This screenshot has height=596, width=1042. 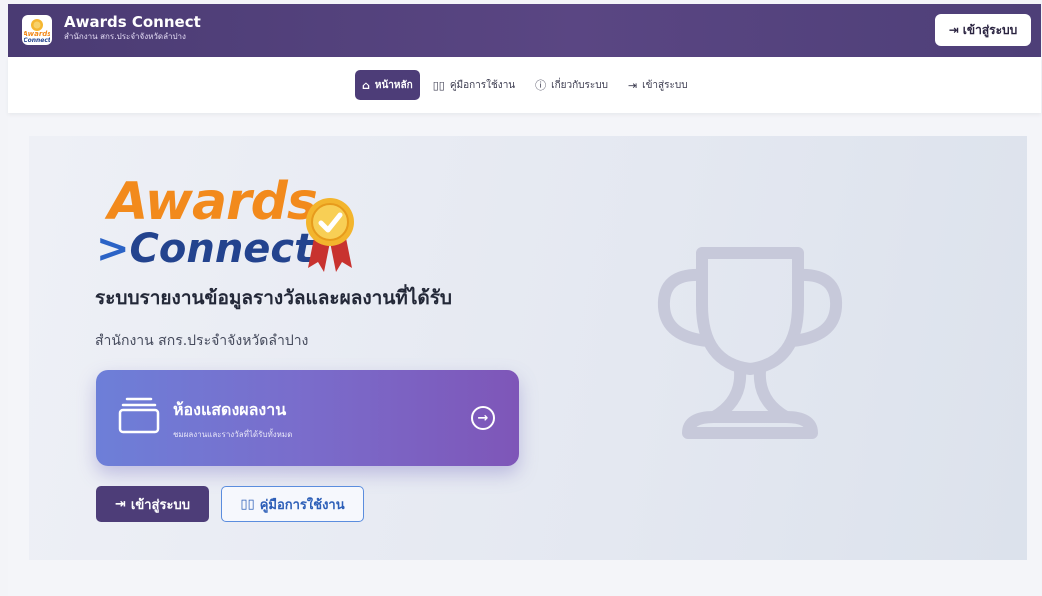 I want to click on hero-login-button: ⇥ เข้าสู่ระบบ, so click(x=152, y=504).